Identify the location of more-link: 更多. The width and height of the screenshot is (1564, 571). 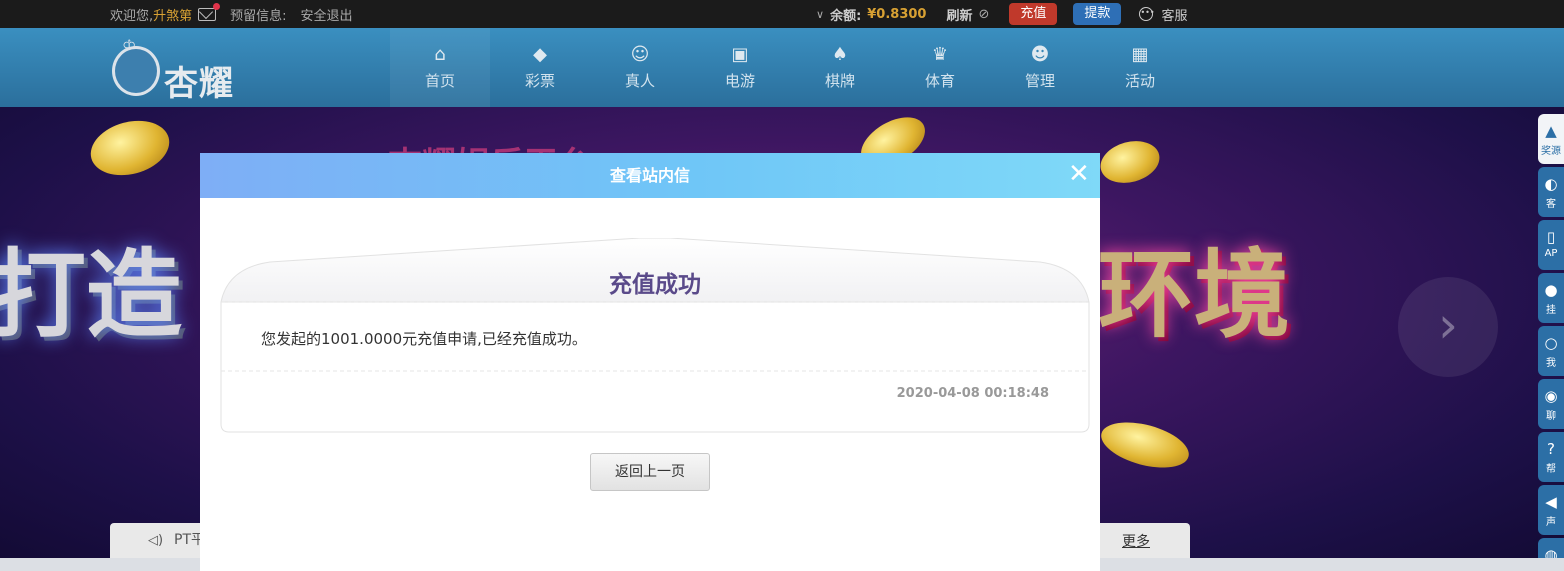
(1136, 541).